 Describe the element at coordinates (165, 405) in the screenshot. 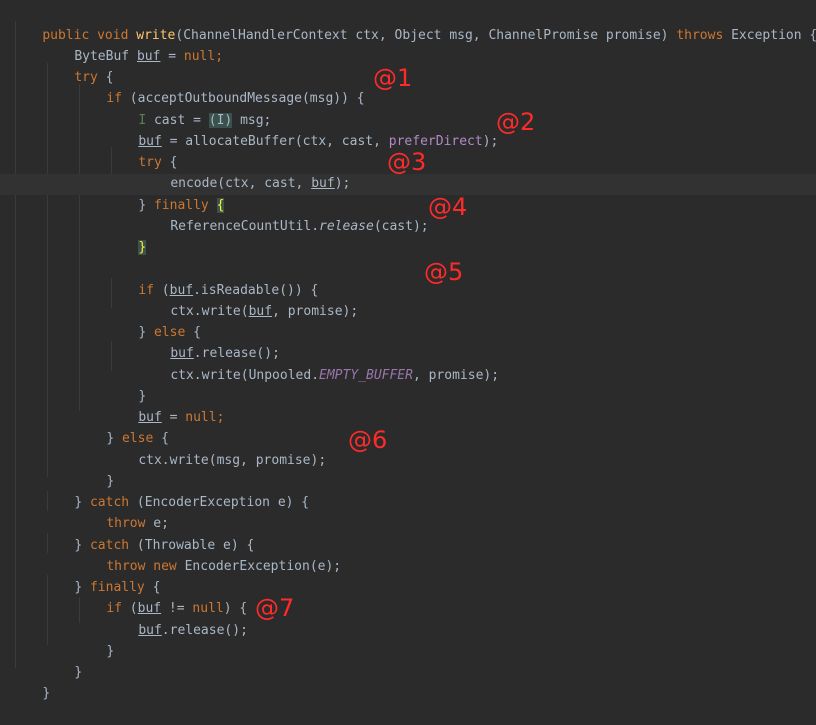

I see `code-line: buf = null;` at that location.